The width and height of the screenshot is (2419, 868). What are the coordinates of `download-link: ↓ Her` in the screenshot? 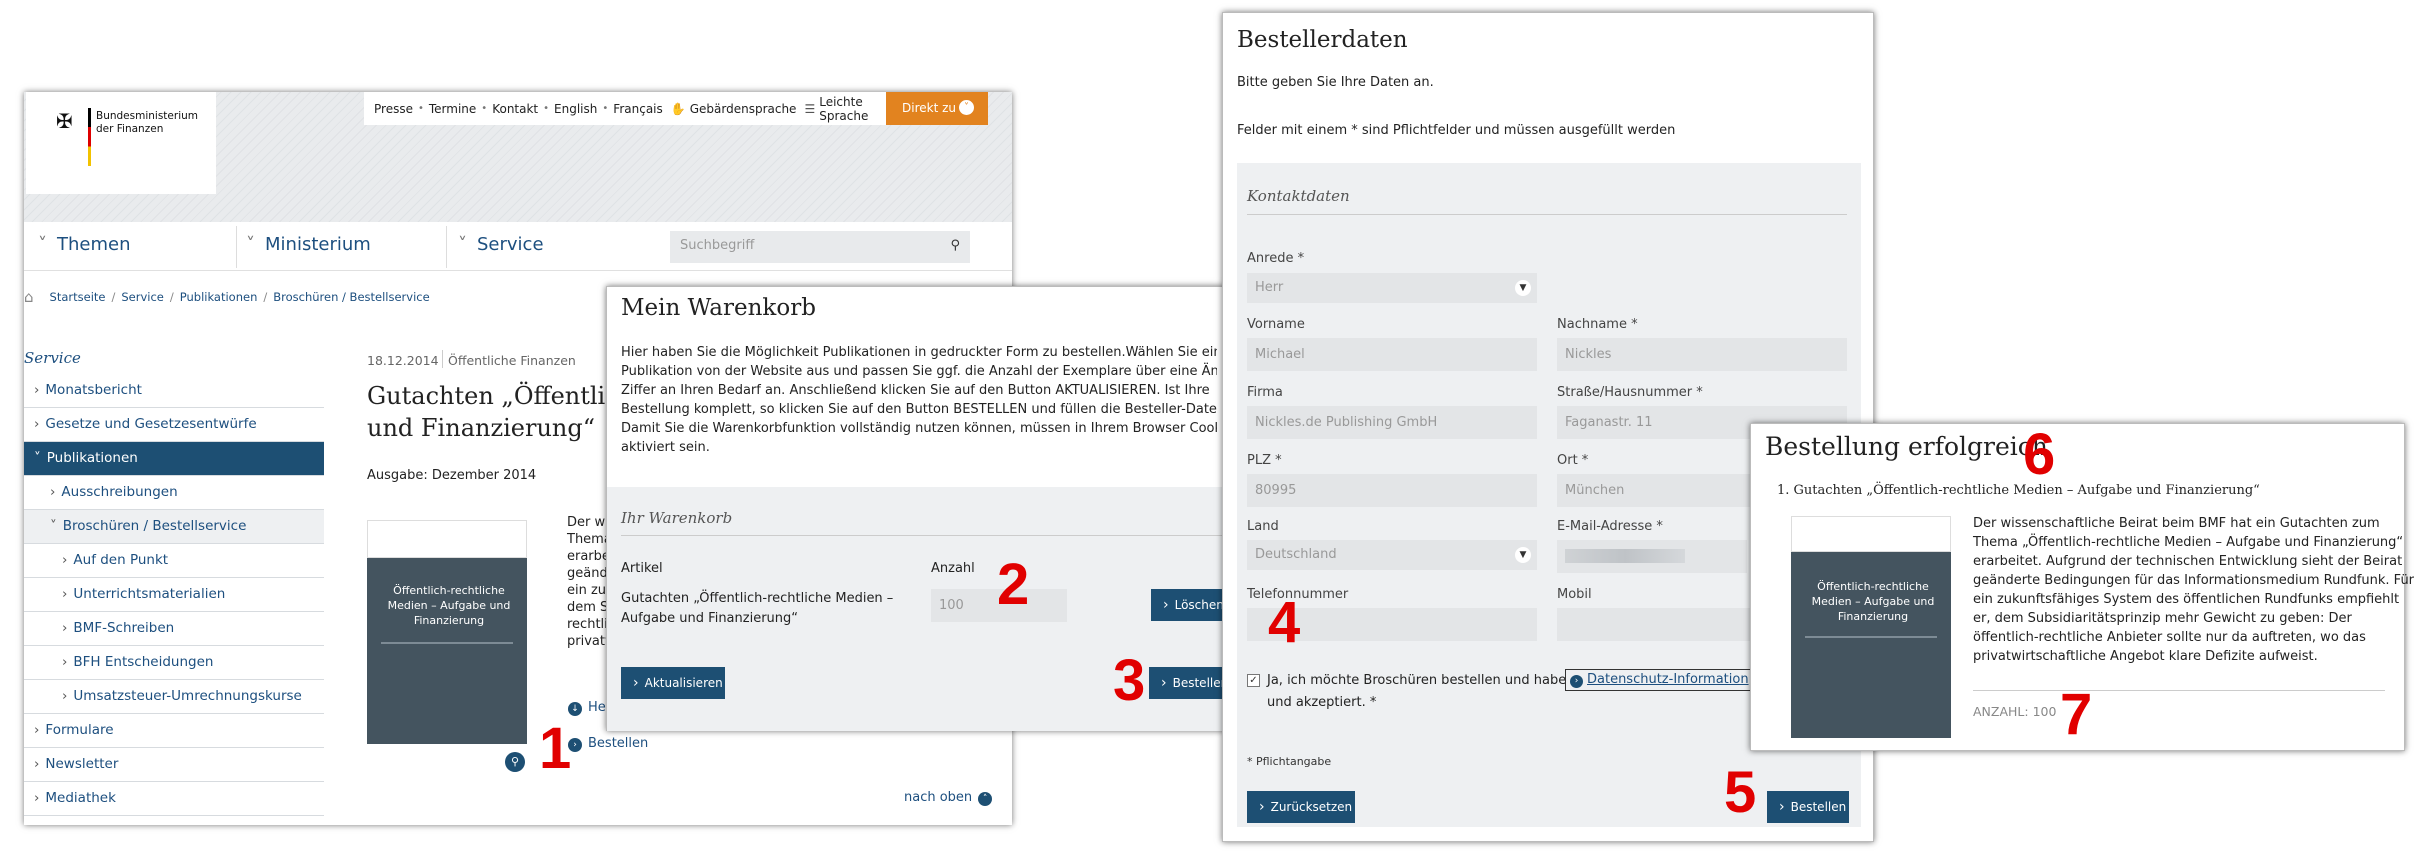 It's located at (589, 708).